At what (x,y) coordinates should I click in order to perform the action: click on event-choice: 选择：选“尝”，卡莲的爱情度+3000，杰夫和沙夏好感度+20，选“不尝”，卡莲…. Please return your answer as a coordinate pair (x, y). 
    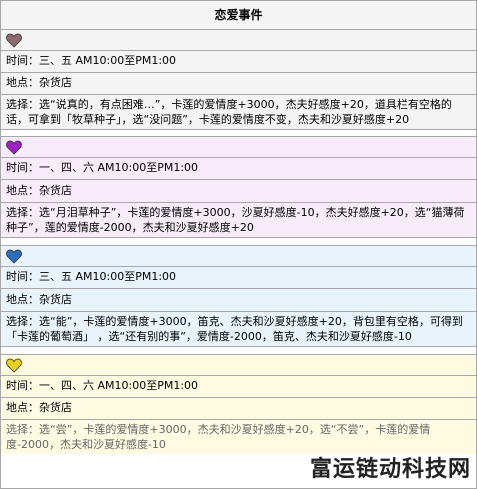
    Looking at the image, I should click on (238, 436).